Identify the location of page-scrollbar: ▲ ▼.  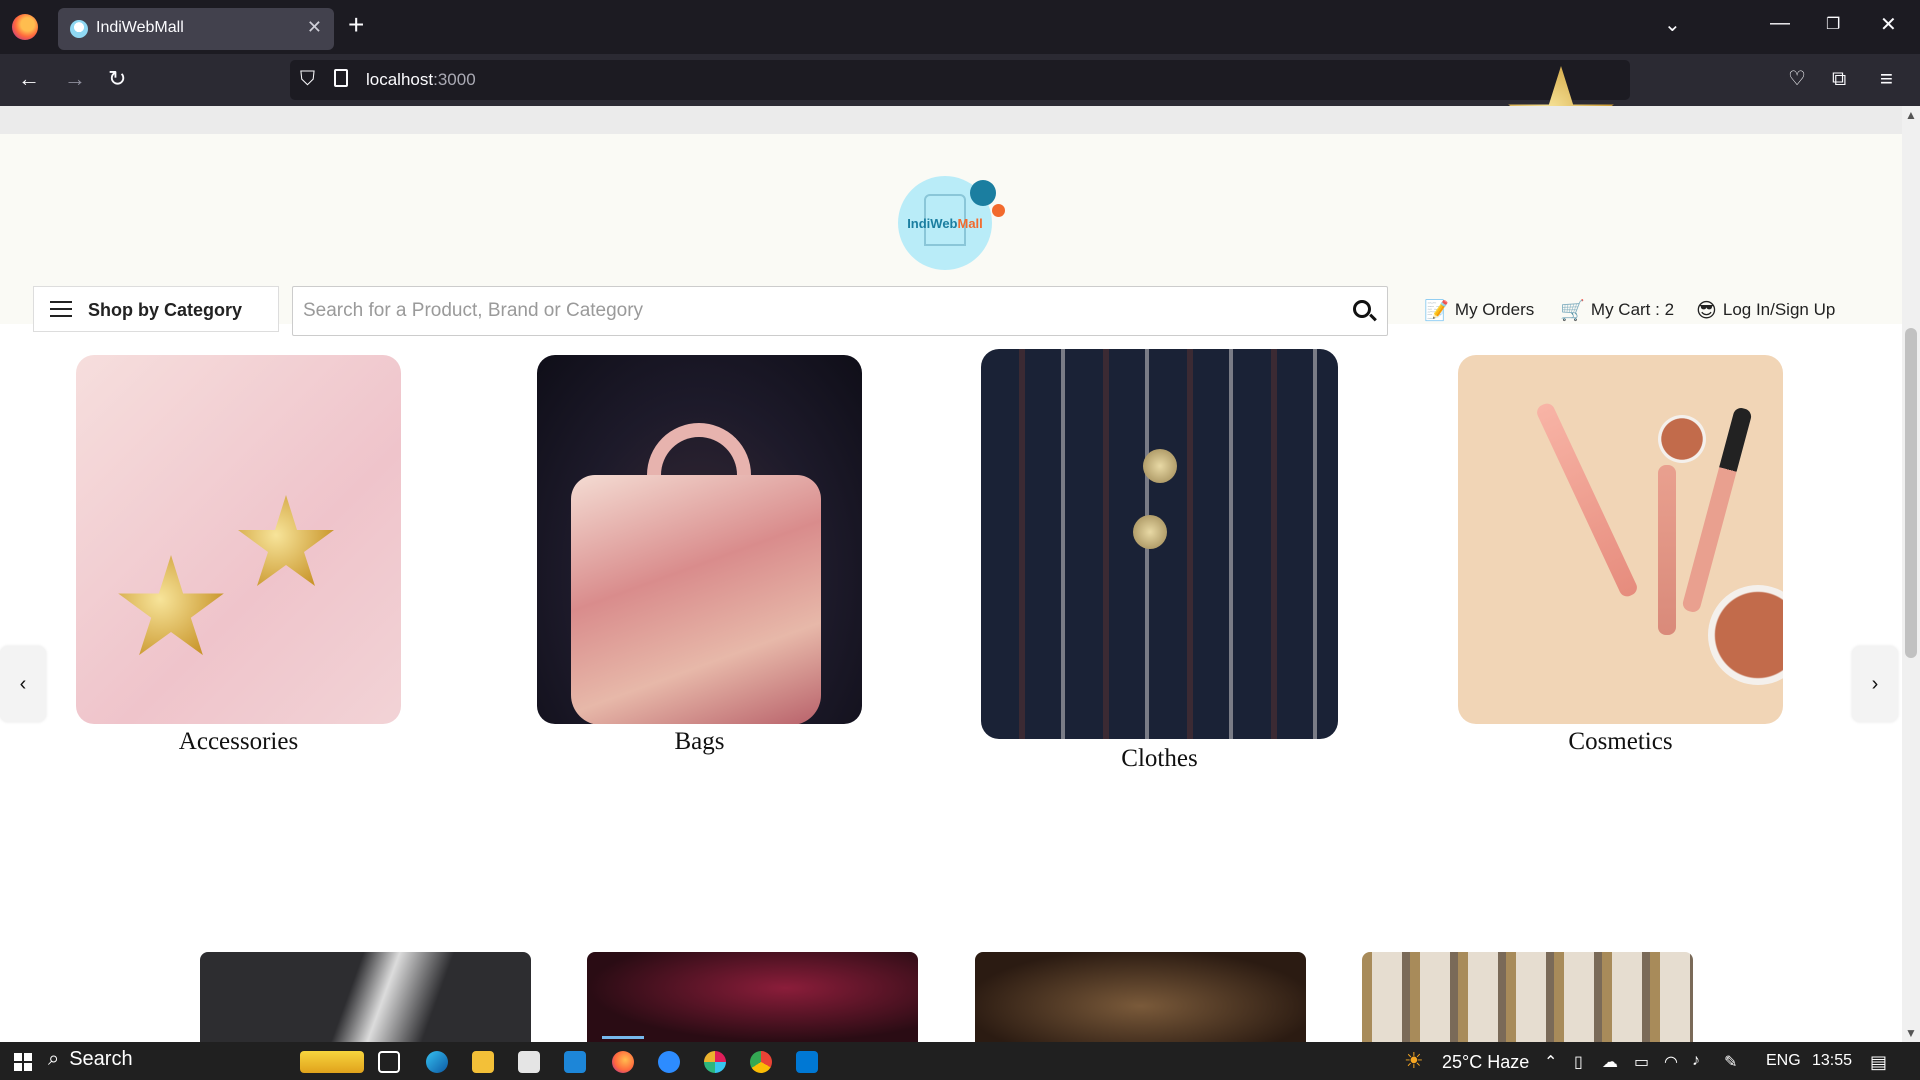
(1911, 574).